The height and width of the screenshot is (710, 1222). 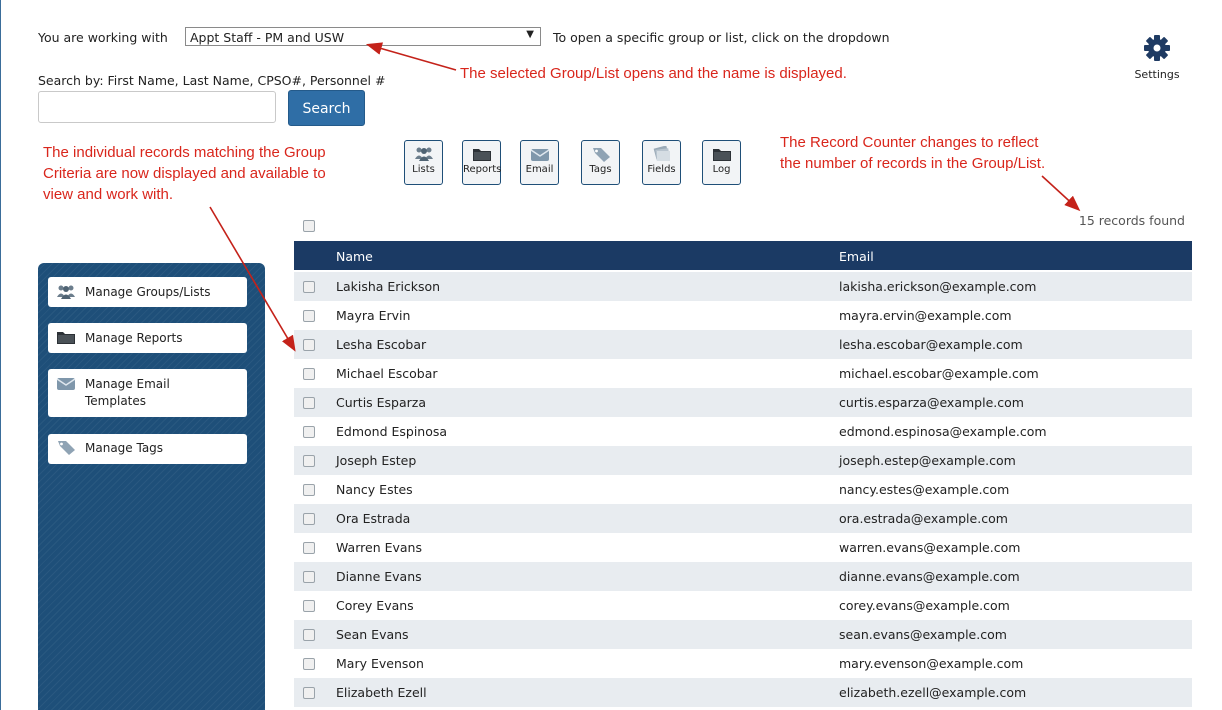 I want to click on column-header-name: Name, so click(x=354, y=256).